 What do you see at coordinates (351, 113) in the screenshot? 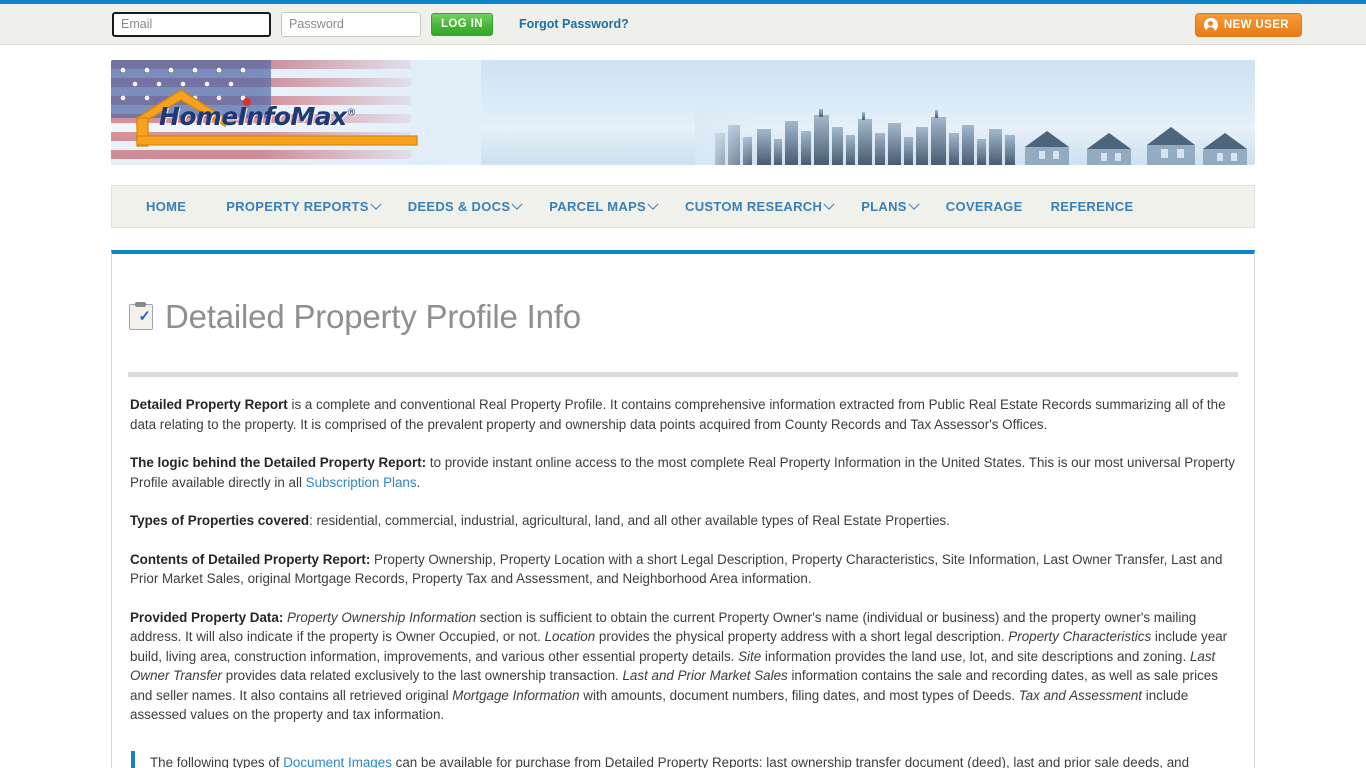
I see `registered-mark: ®` at bounding box center [351, 113].